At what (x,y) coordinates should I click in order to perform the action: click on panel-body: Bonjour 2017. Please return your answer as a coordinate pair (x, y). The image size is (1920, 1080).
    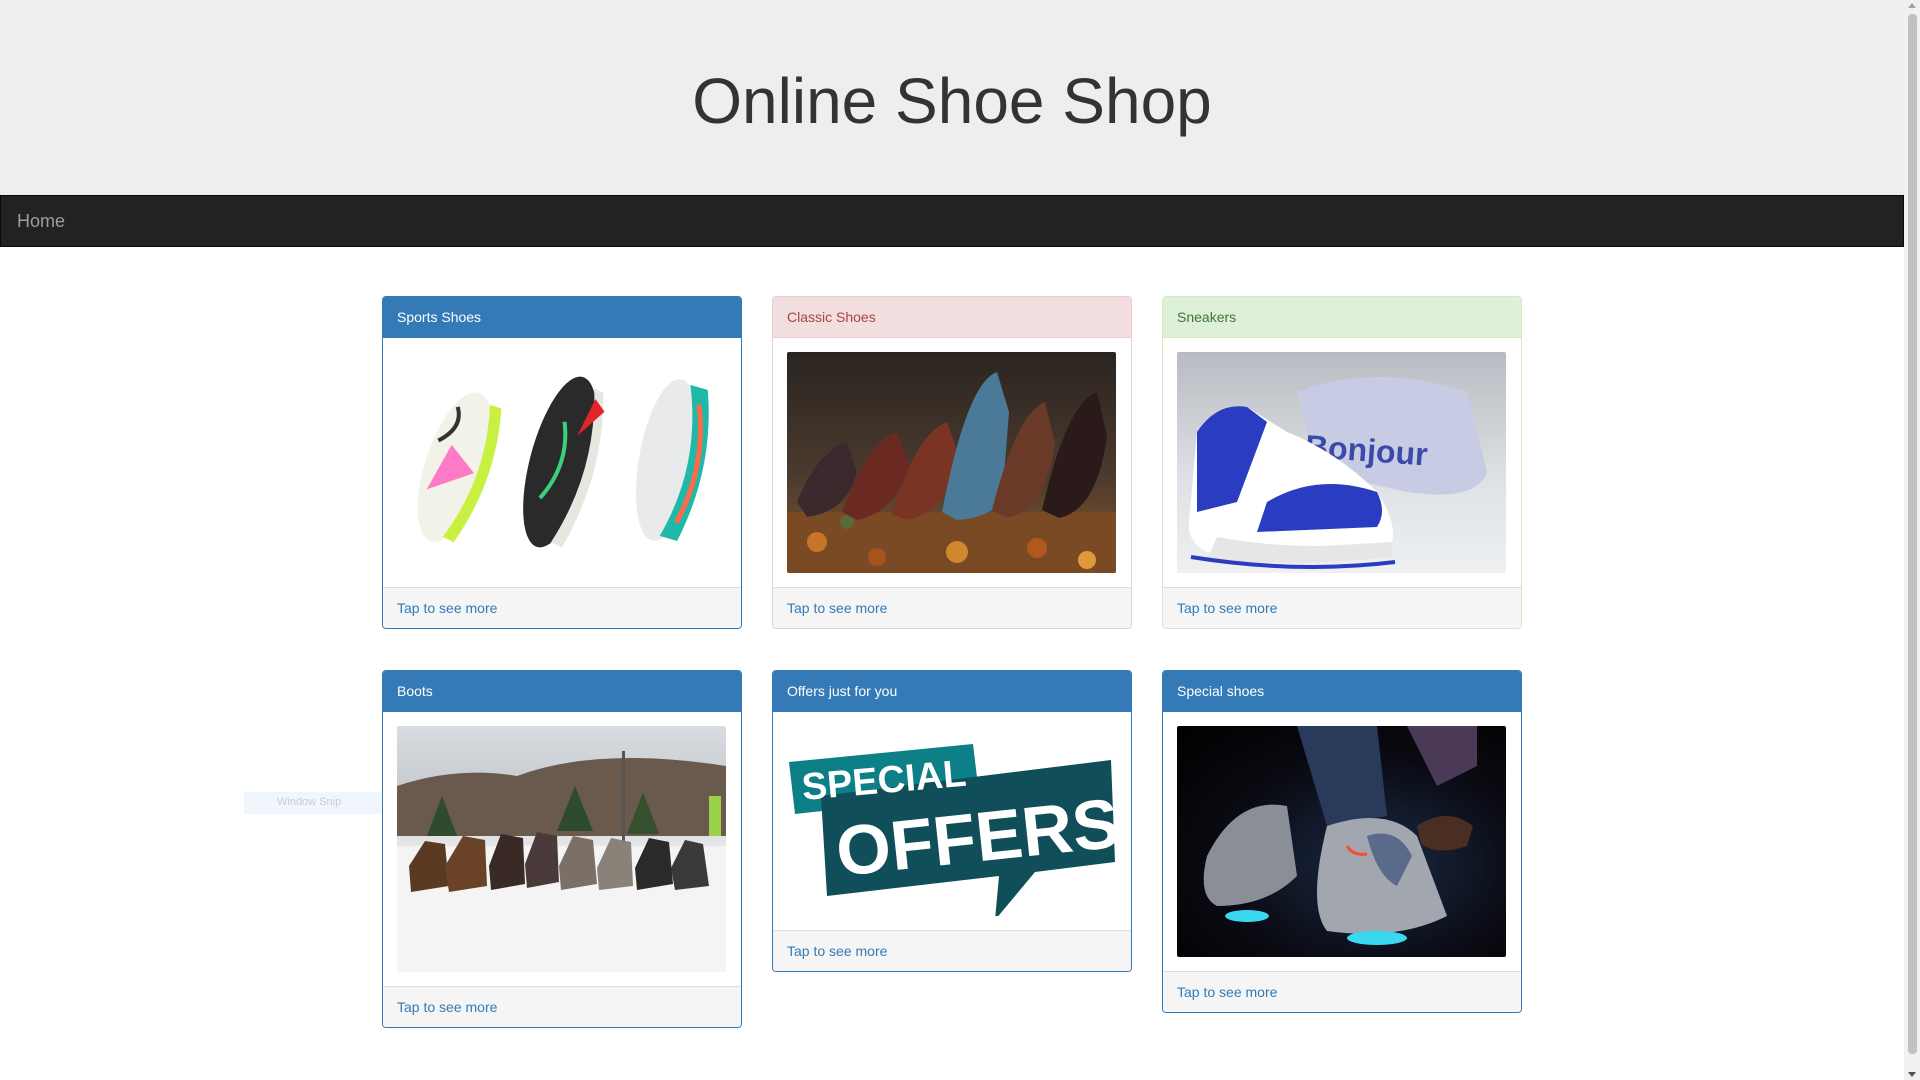
    Looking at the image, I should click on (1342, 462).